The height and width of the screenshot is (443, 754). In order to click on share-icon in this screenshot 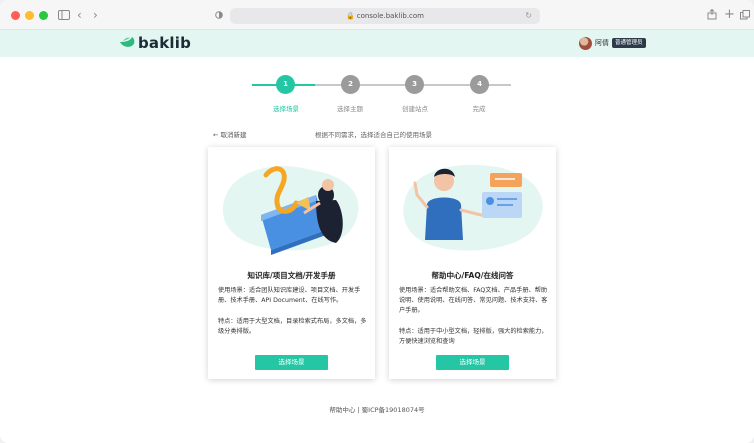, I will do `click(712, 14)`.